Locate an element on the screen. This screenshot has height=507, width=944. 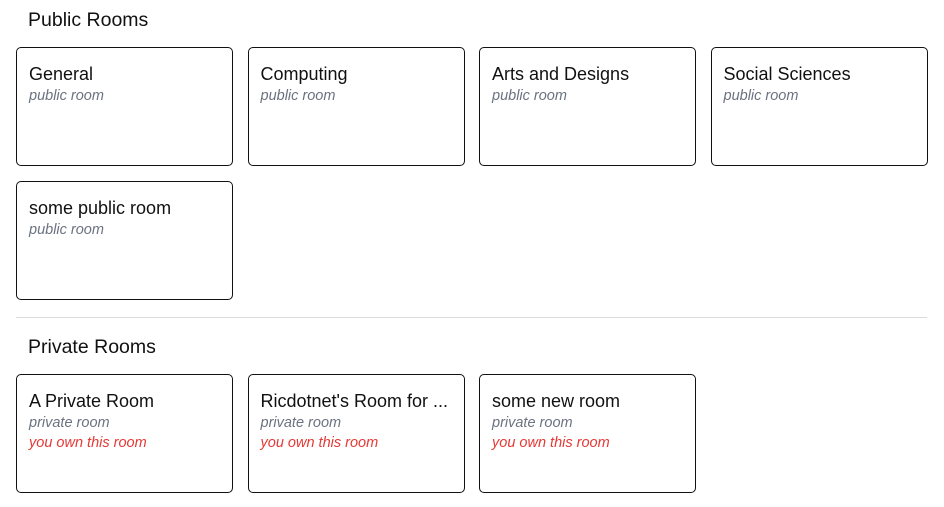
room-card-general: General public room is located at coordinates (124, 106).